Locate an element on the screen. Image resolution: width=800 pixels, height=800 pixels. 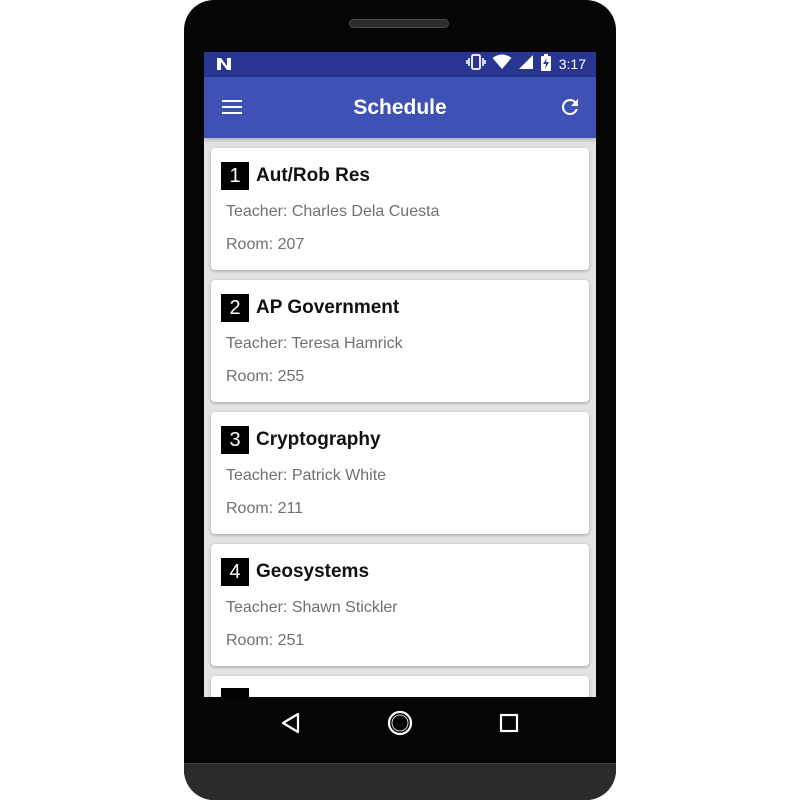
period-badge: 3 is located at coordinates (235, 440).